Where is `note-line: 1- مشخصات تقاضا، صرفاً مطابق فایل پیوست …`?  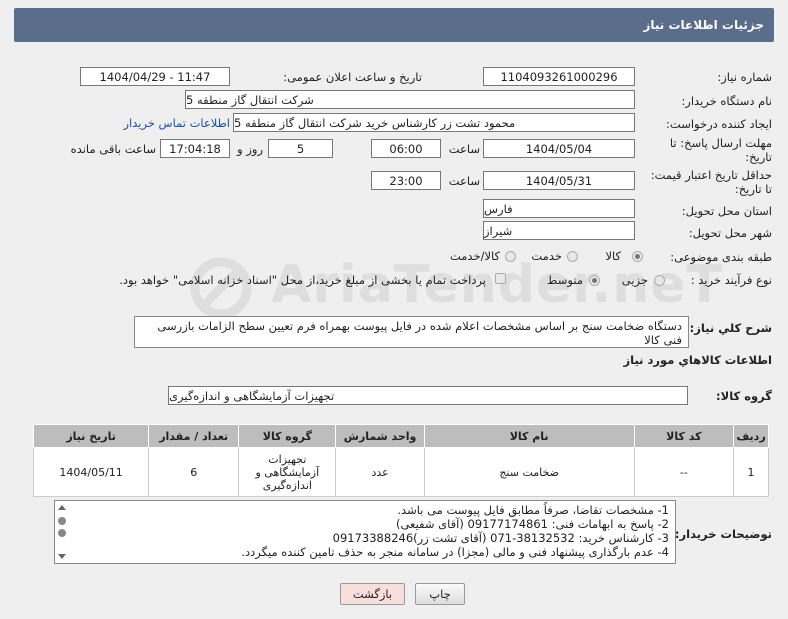
note-line: 1- مشخصات تقاضا، صرفاً مطابق فایل پیوست … is located at coordinates (533, 510).